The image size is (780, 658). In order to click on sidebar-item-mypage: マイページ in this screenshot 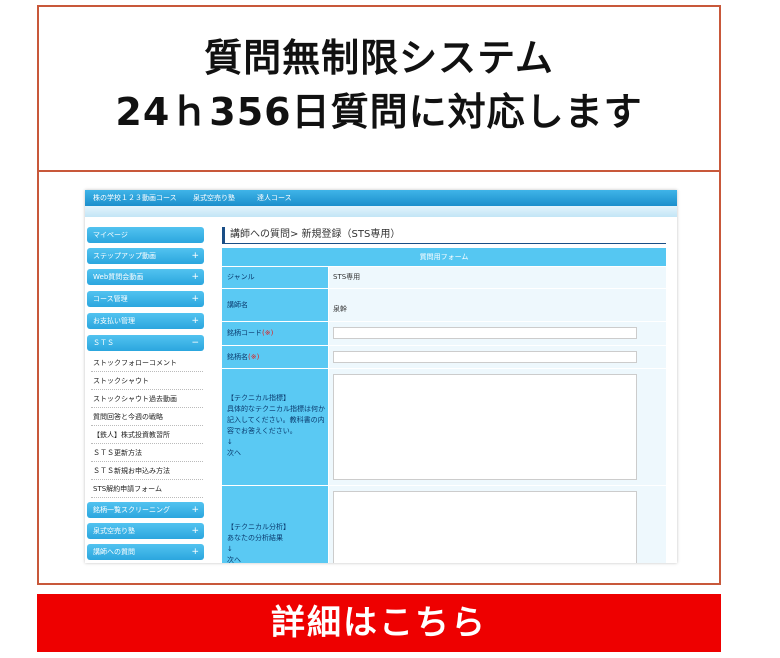, I will do `click(145, 235)`.